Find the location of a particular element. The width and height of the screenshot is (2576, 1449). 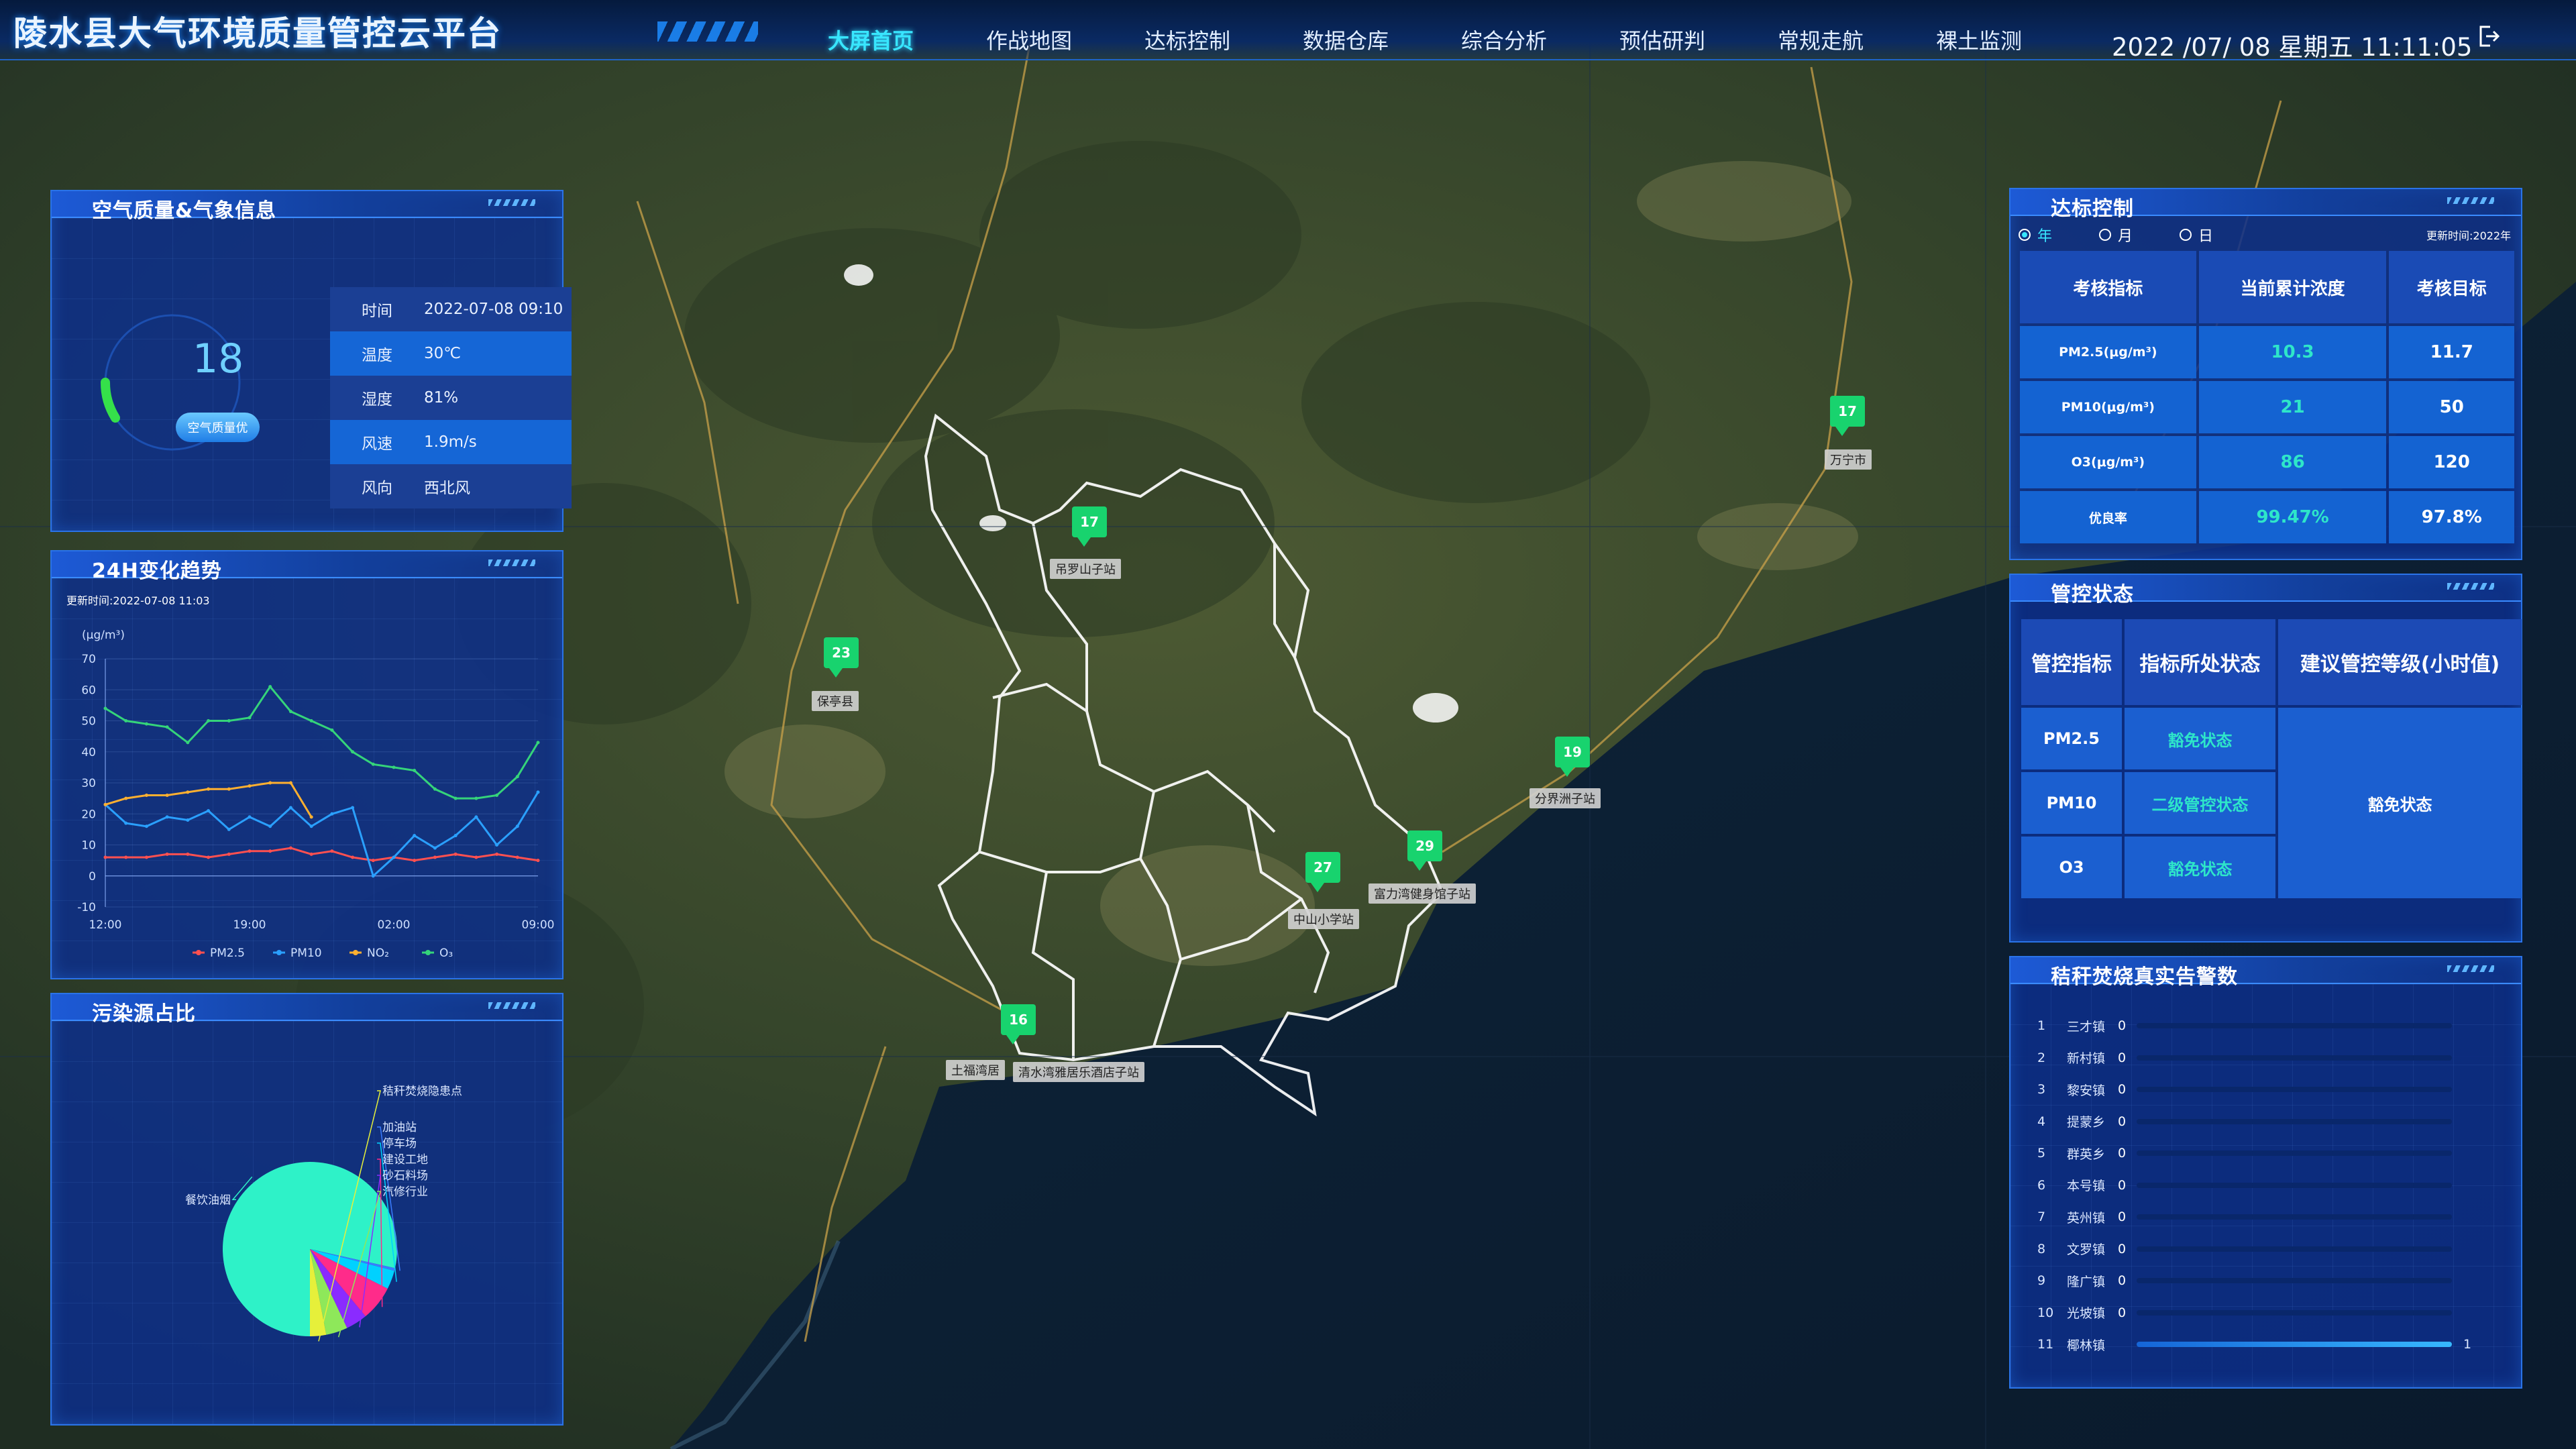

map-label-station: 富力湾健身馆子站 is located at coordinates (1422, 893).